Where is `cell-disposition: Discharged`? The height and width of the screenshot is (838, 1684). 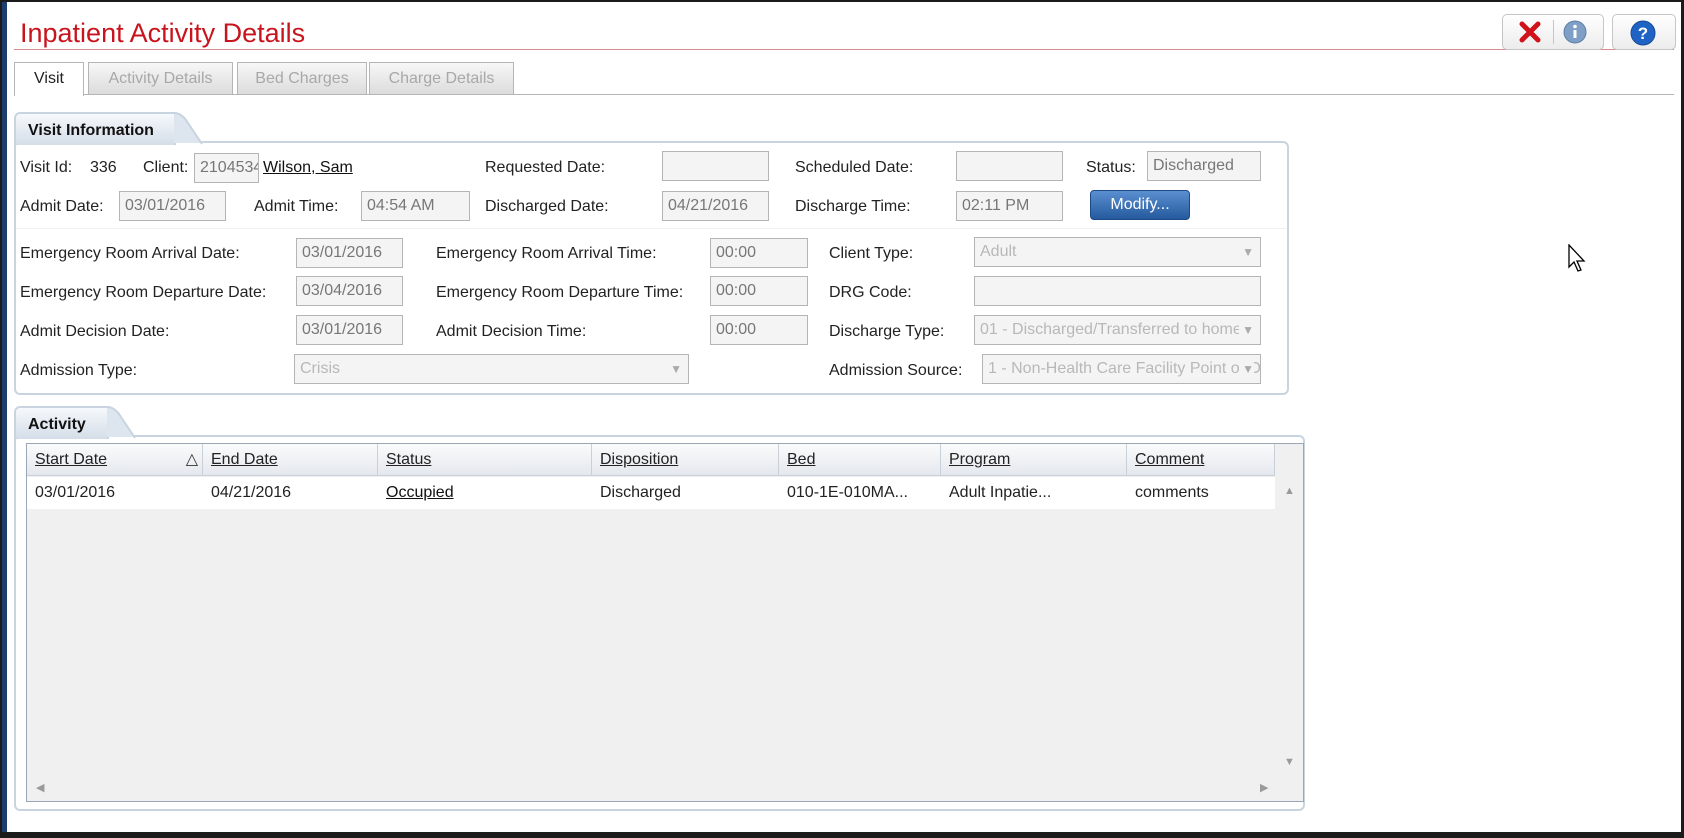
cell-disposition: Discharged is located at coordinates (640, 492).